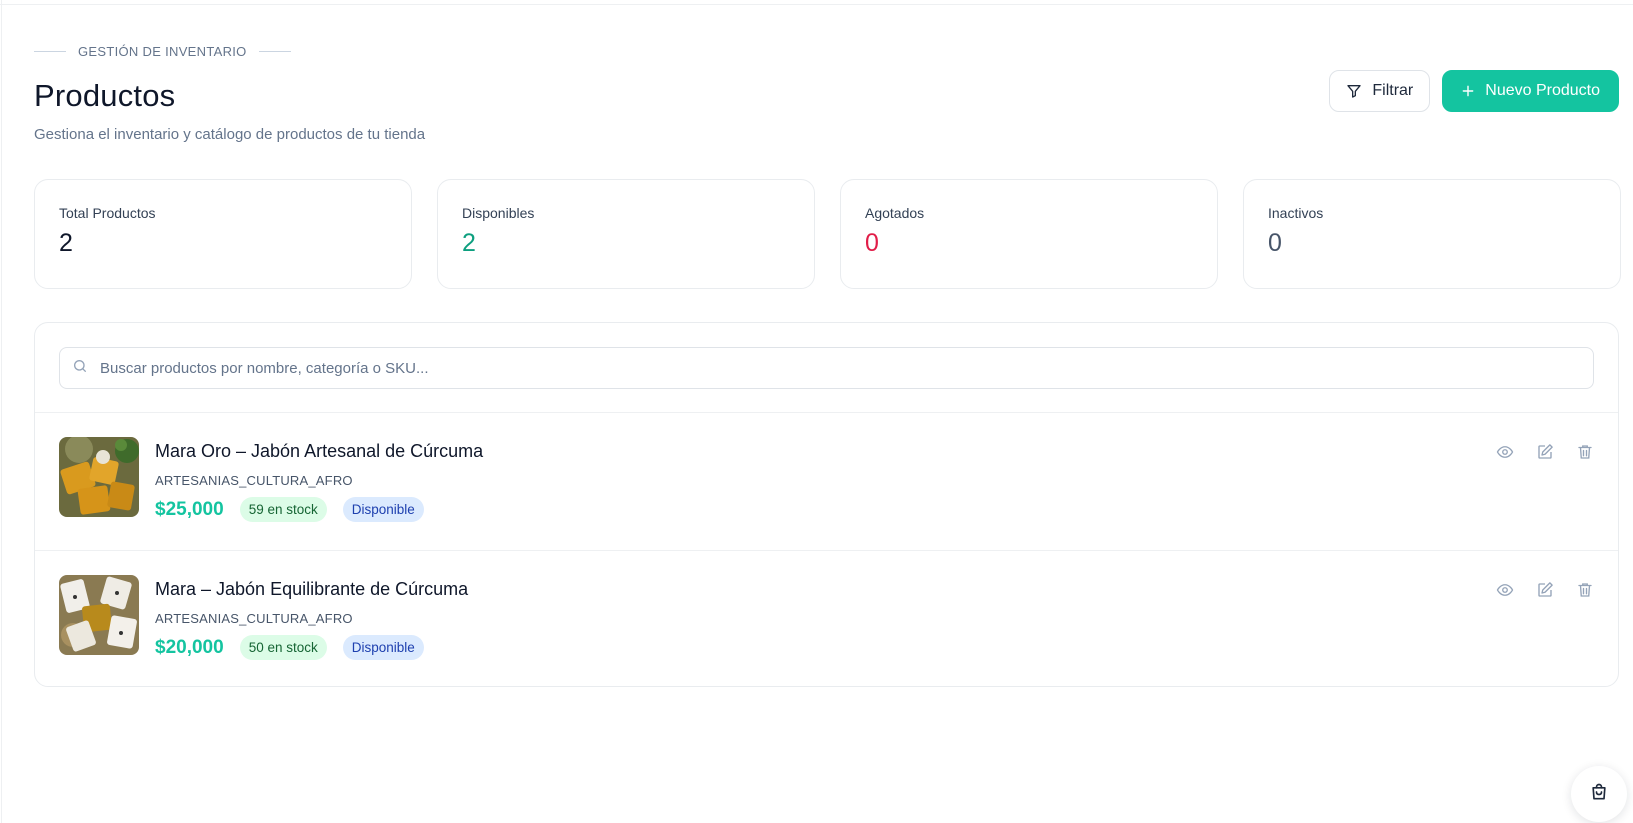  What do you see at coordinates (1432, 234) in the screenshot?
I see `stat-card-inactive: Inactivos 0` at bounding box center [1432, 234].